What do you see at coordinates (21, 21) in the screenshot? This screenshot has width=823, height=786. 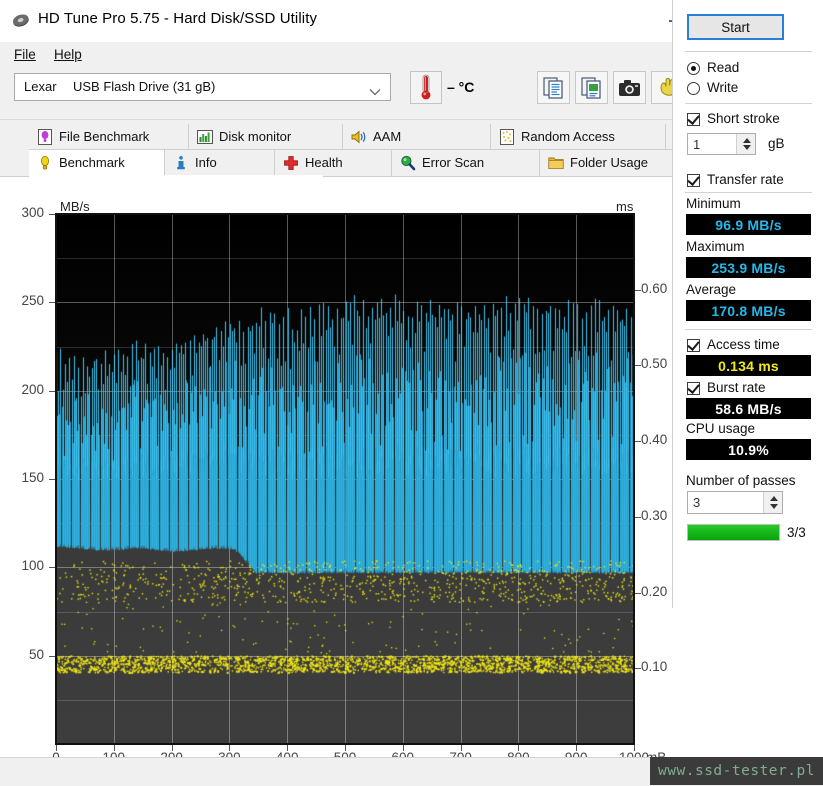 I see `app-icon` at bounding box center [21, 21].